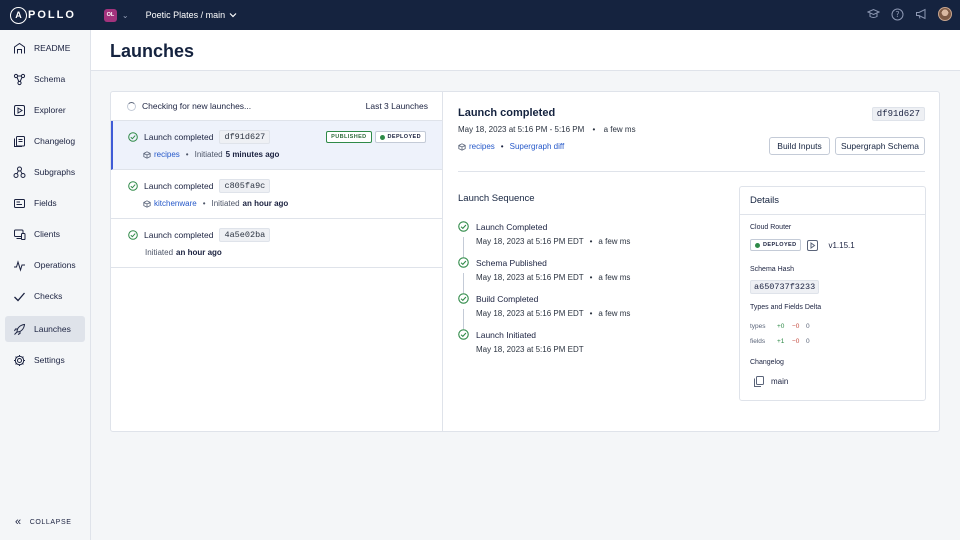 This screenshot has height=540, width=960. What do you see at coordinates (897, 14) in the screenshot?
I see `help-icon: ?` at bounding box center [897, 14].